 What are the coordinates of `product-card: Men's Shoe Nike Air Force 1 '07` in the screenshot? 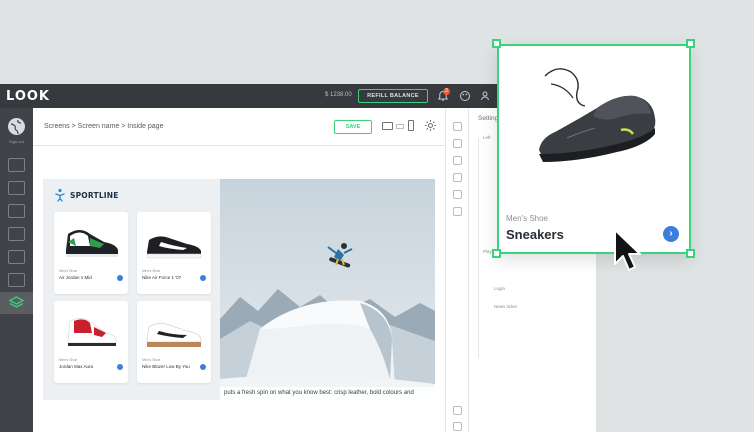 It's located at (174, 253).